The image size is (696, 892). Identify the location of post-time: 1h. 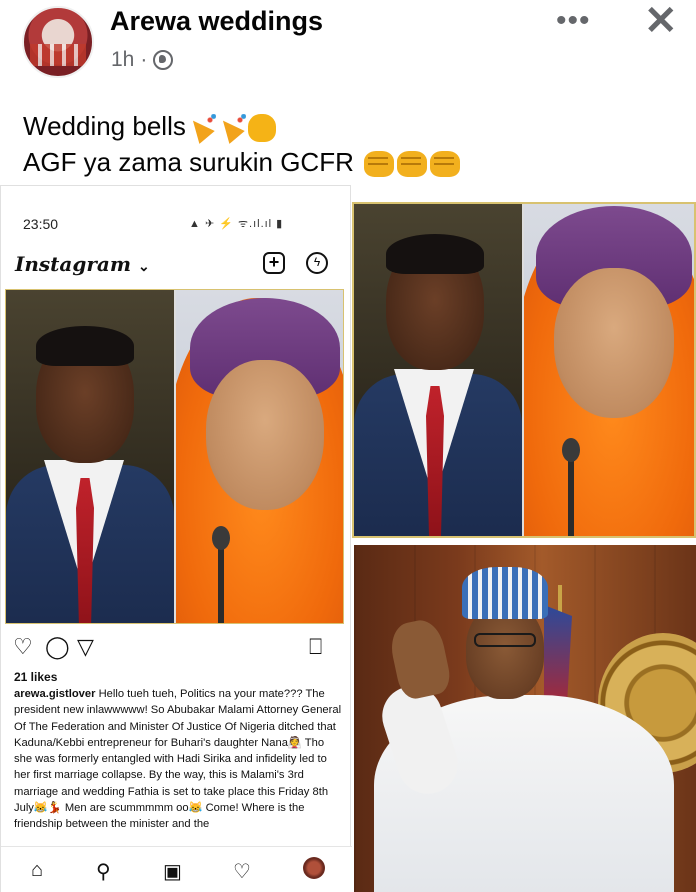
(122, 60).